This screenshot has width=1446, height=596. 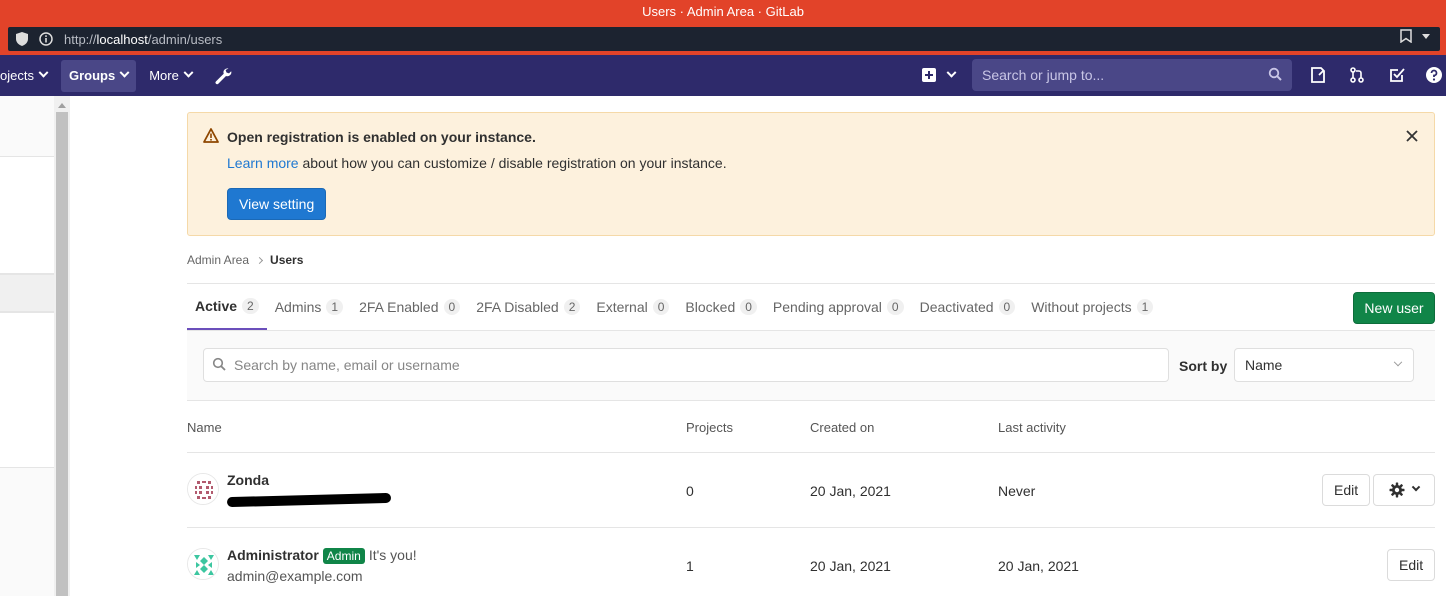 What do you see at coordinates (309, 500) in the screenshot?
I see `redacted-email` at bounding box center [309, 500].